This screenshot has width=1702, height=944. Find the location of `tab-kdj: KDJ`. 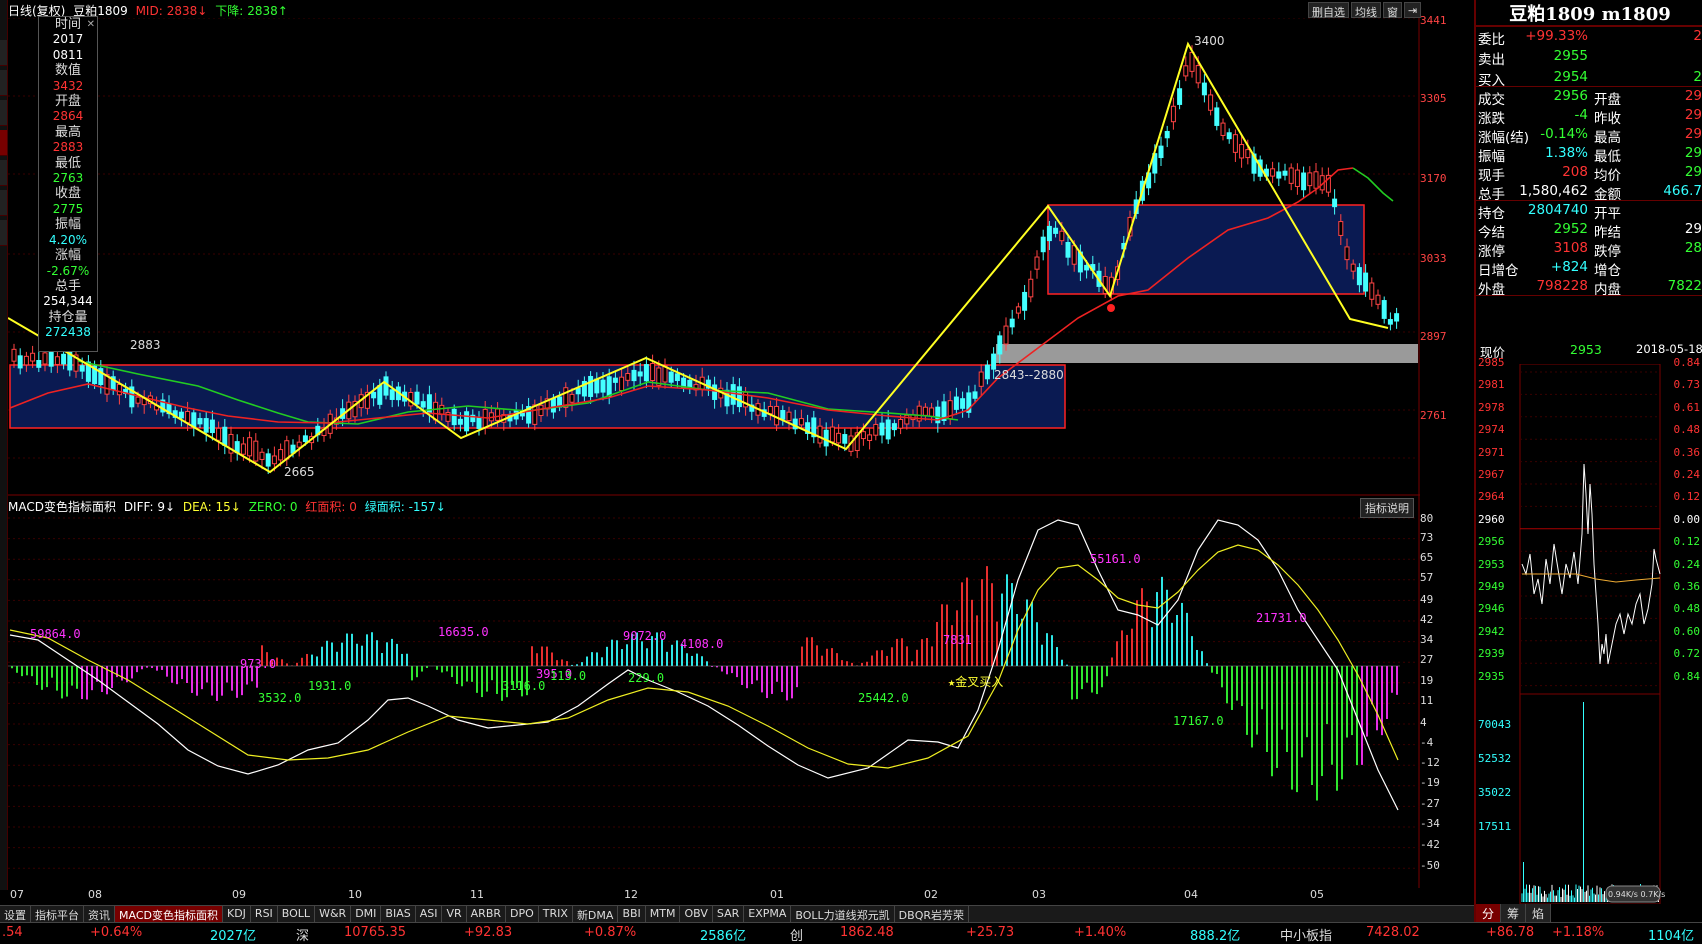

tab-kdj: KDJ is located at coordinates (237, 914).